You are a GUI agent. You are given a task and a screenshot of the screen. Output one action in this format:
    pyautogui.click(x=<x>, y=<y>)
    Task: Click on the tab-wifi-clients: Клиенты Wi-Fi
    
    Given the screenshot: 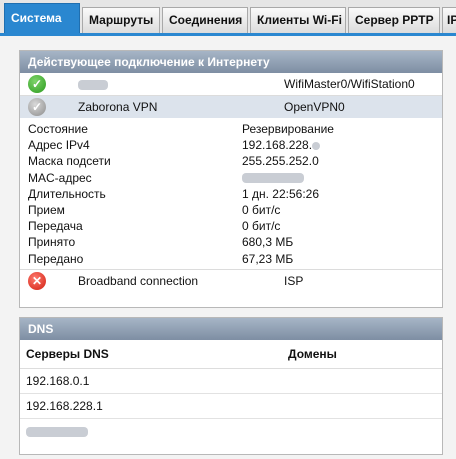 What is the action you would take?
    pyautogui.click(x=298, y=20)
    